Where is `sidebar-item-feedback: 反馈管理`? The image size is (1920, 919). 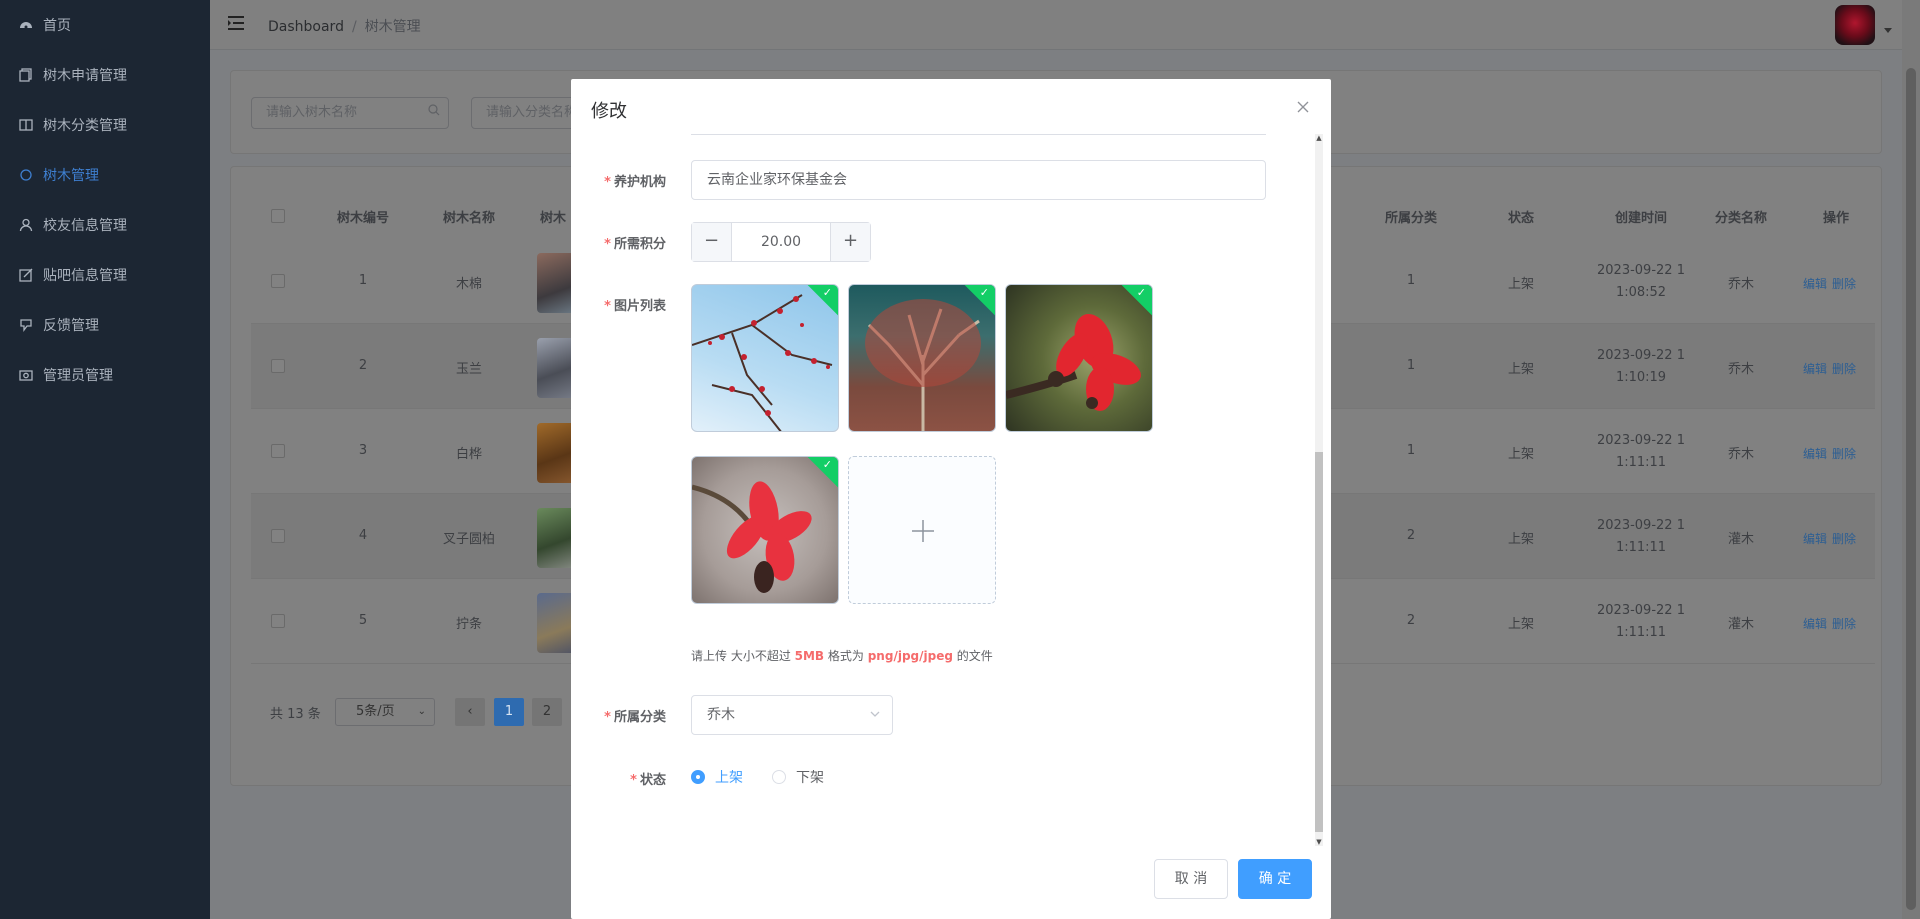 sidebar-item-feedback: 反馈管理 is located at coordinates (105, 325).